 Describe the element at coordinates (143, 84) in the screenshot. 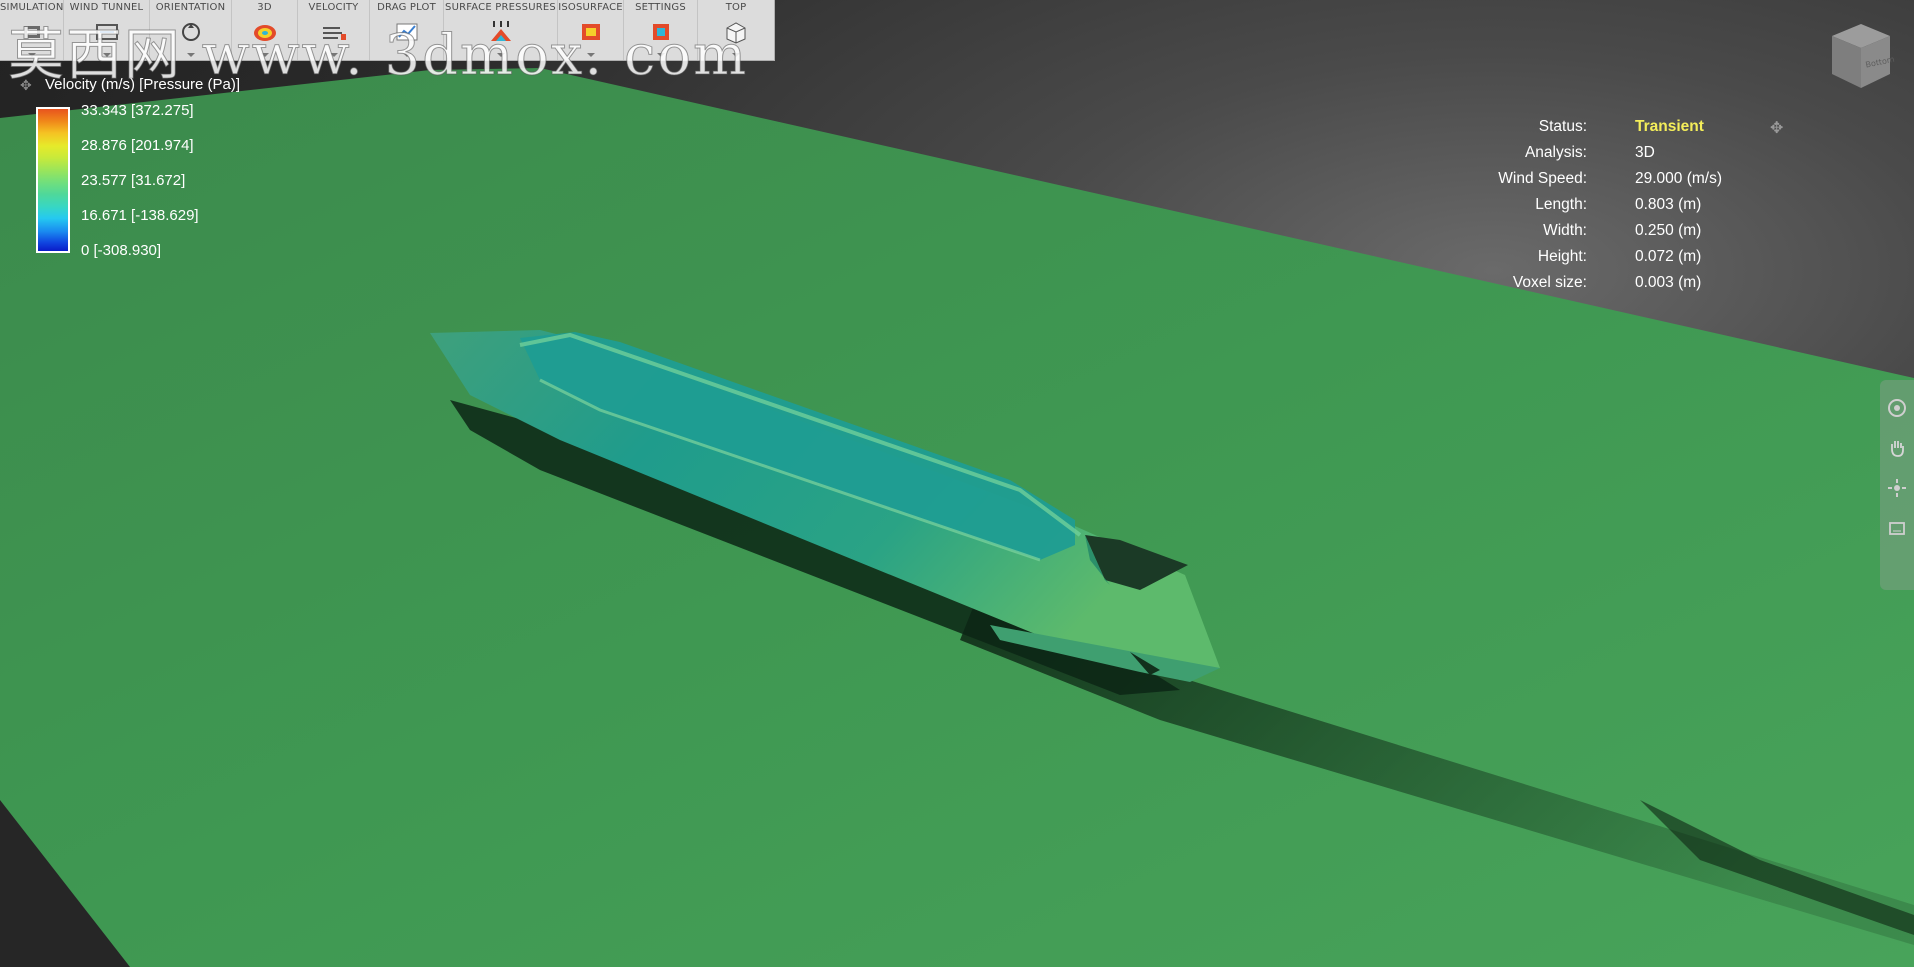

I see `legend-title: Velocity (m/s) [Pressure (Pa)]` at that location.